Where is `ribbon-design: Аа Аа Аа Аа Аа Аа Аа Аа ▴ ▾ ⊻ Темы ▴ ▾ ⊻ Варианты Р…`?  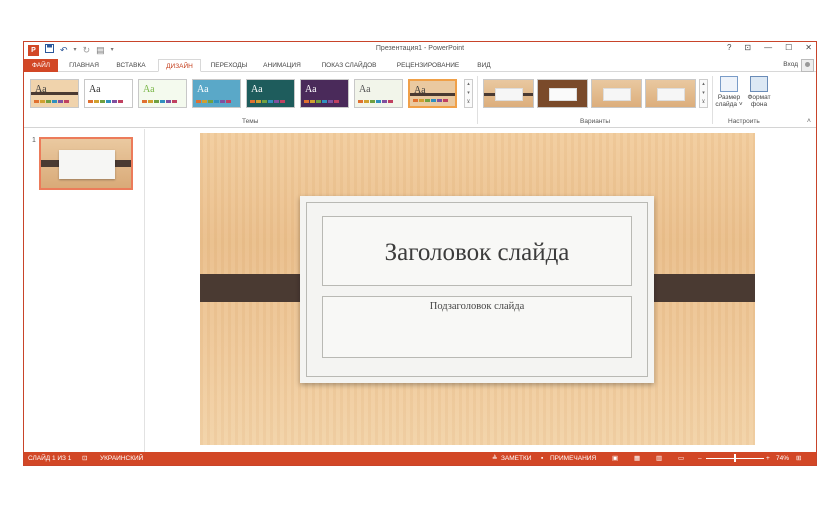 ribbon-design: Аа Аа Аа Аа Аа Аа Аа Аа ▴ ▾ ⊻ Темы ▴ ▾ ⊻ Варианты Р… is located at coordinates (420, 100).